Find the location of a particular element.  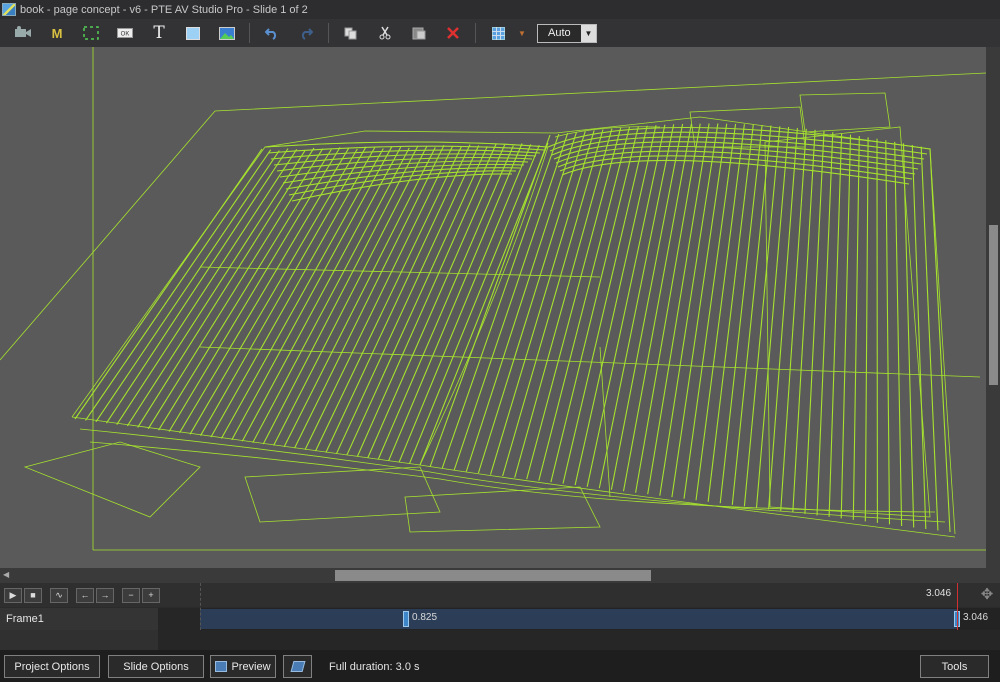

image-icon is located at coordinates (227, 33).